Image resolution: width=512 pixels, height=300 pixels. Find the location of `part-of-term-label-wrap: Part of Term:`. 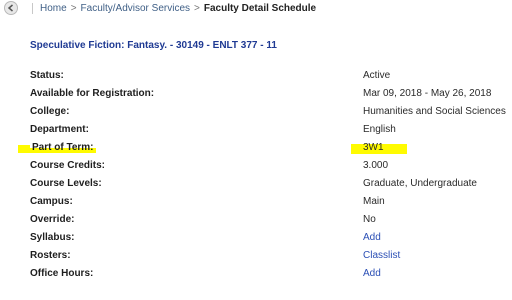

part-of-term-label-wrap: Part of Term: is located at coordinates (57, 148).